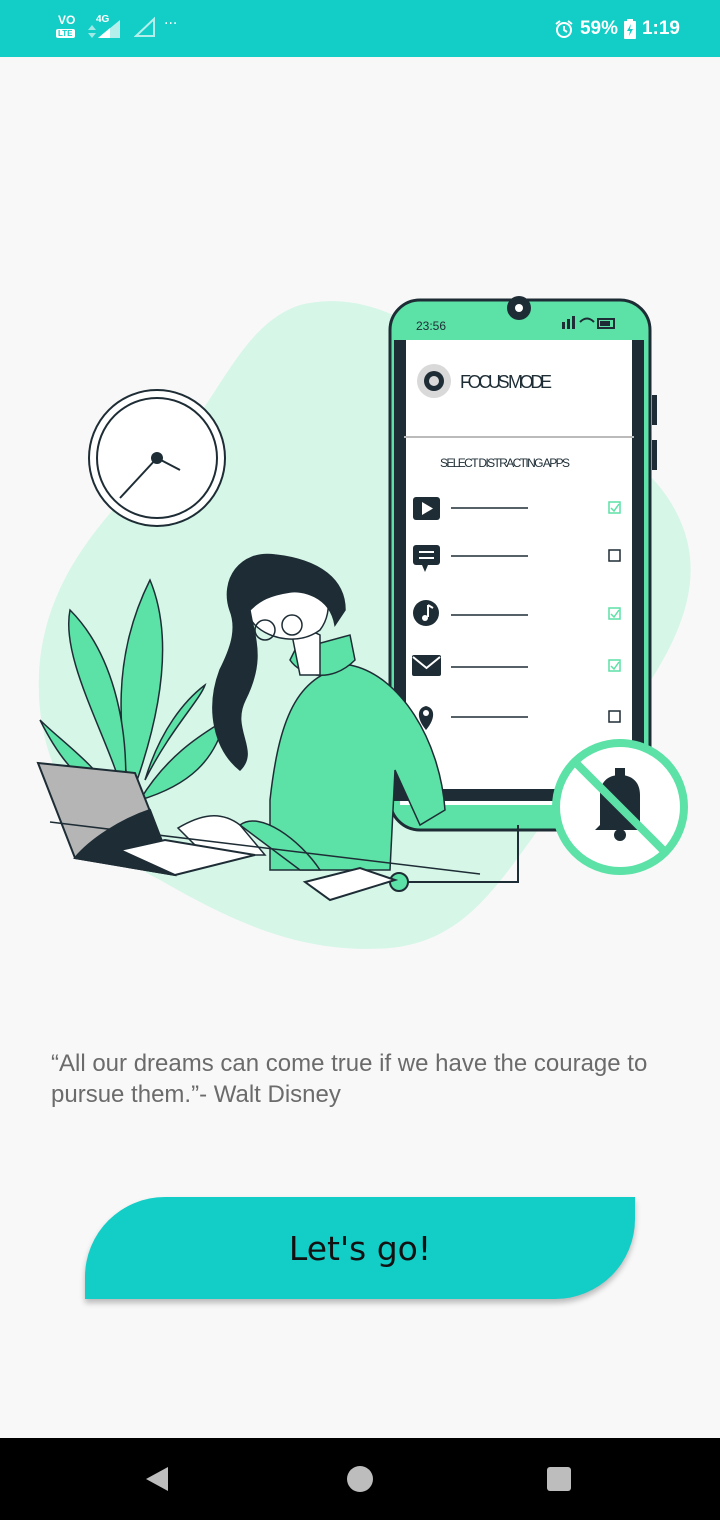 Image resolution: width=720 pixels, height=1520 pixels. I want to click on wall-clock-icon, so click(157, 458).